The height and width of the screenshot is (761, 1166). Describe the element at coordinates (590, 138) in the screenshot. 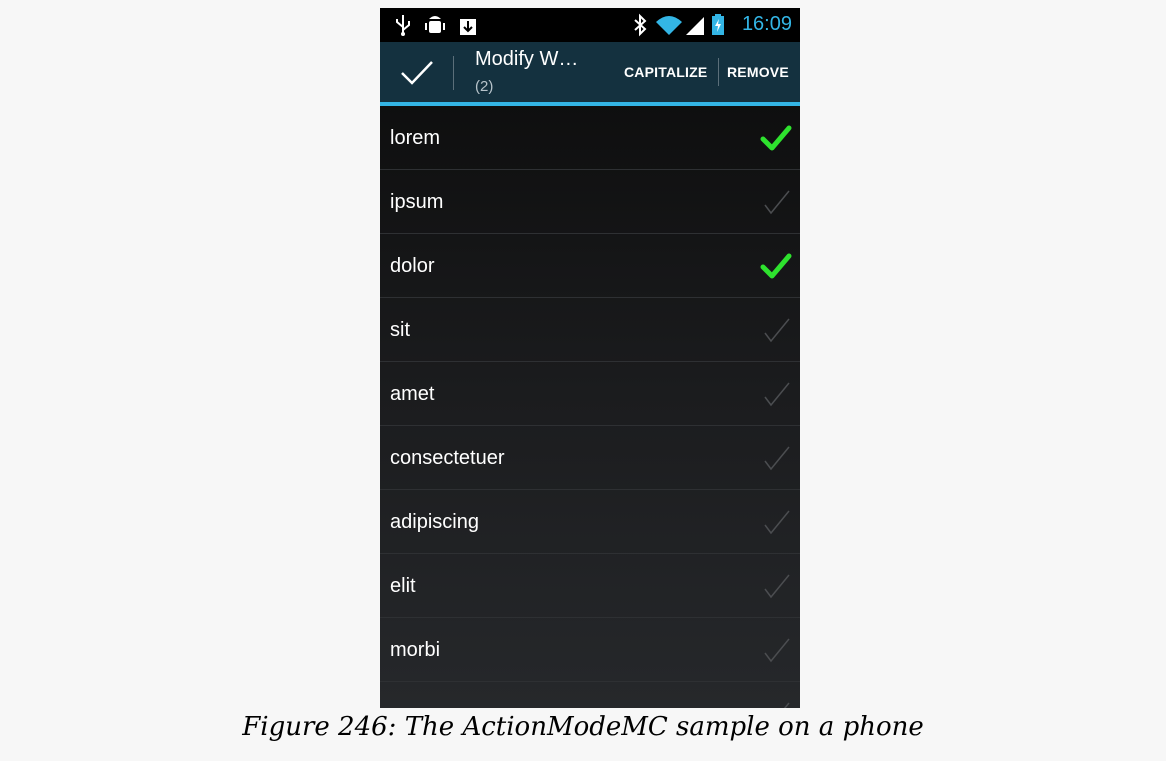

I see `list-item-lorem: lorem` at that location.